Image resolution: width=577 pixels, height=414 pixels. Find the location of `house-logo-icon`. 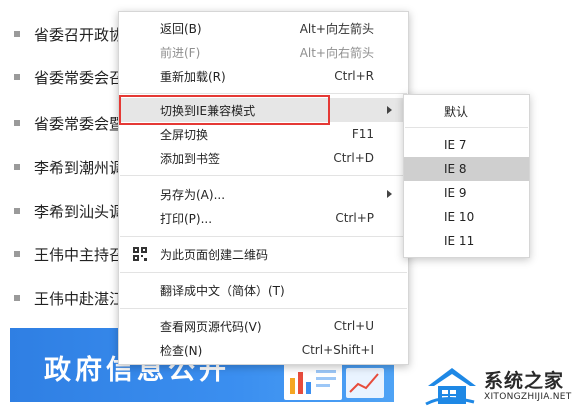

house-logo-icon is located at coordinates (450, 387).